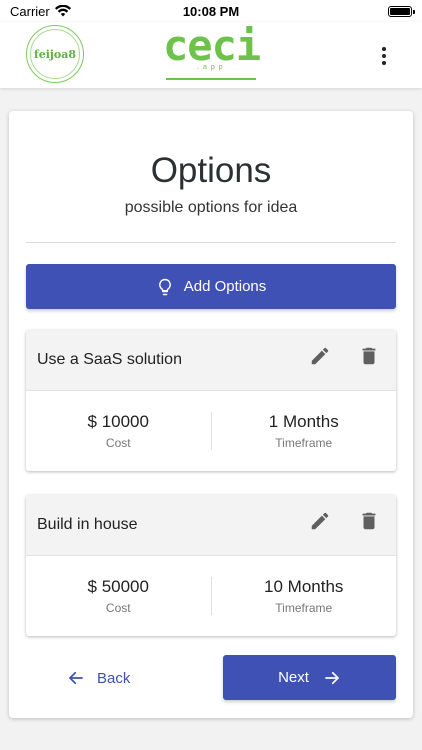  Describe the element at coordinates (225, 286) in the screenshot. I see `add-options-label: Add Options` at that location.